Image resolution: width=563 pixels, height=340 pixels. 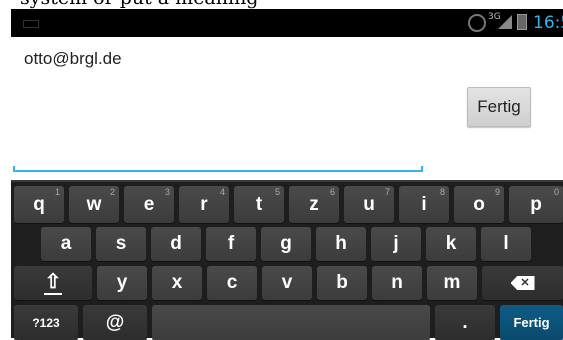 I want to click on space-key, so click(x=291, y=322).